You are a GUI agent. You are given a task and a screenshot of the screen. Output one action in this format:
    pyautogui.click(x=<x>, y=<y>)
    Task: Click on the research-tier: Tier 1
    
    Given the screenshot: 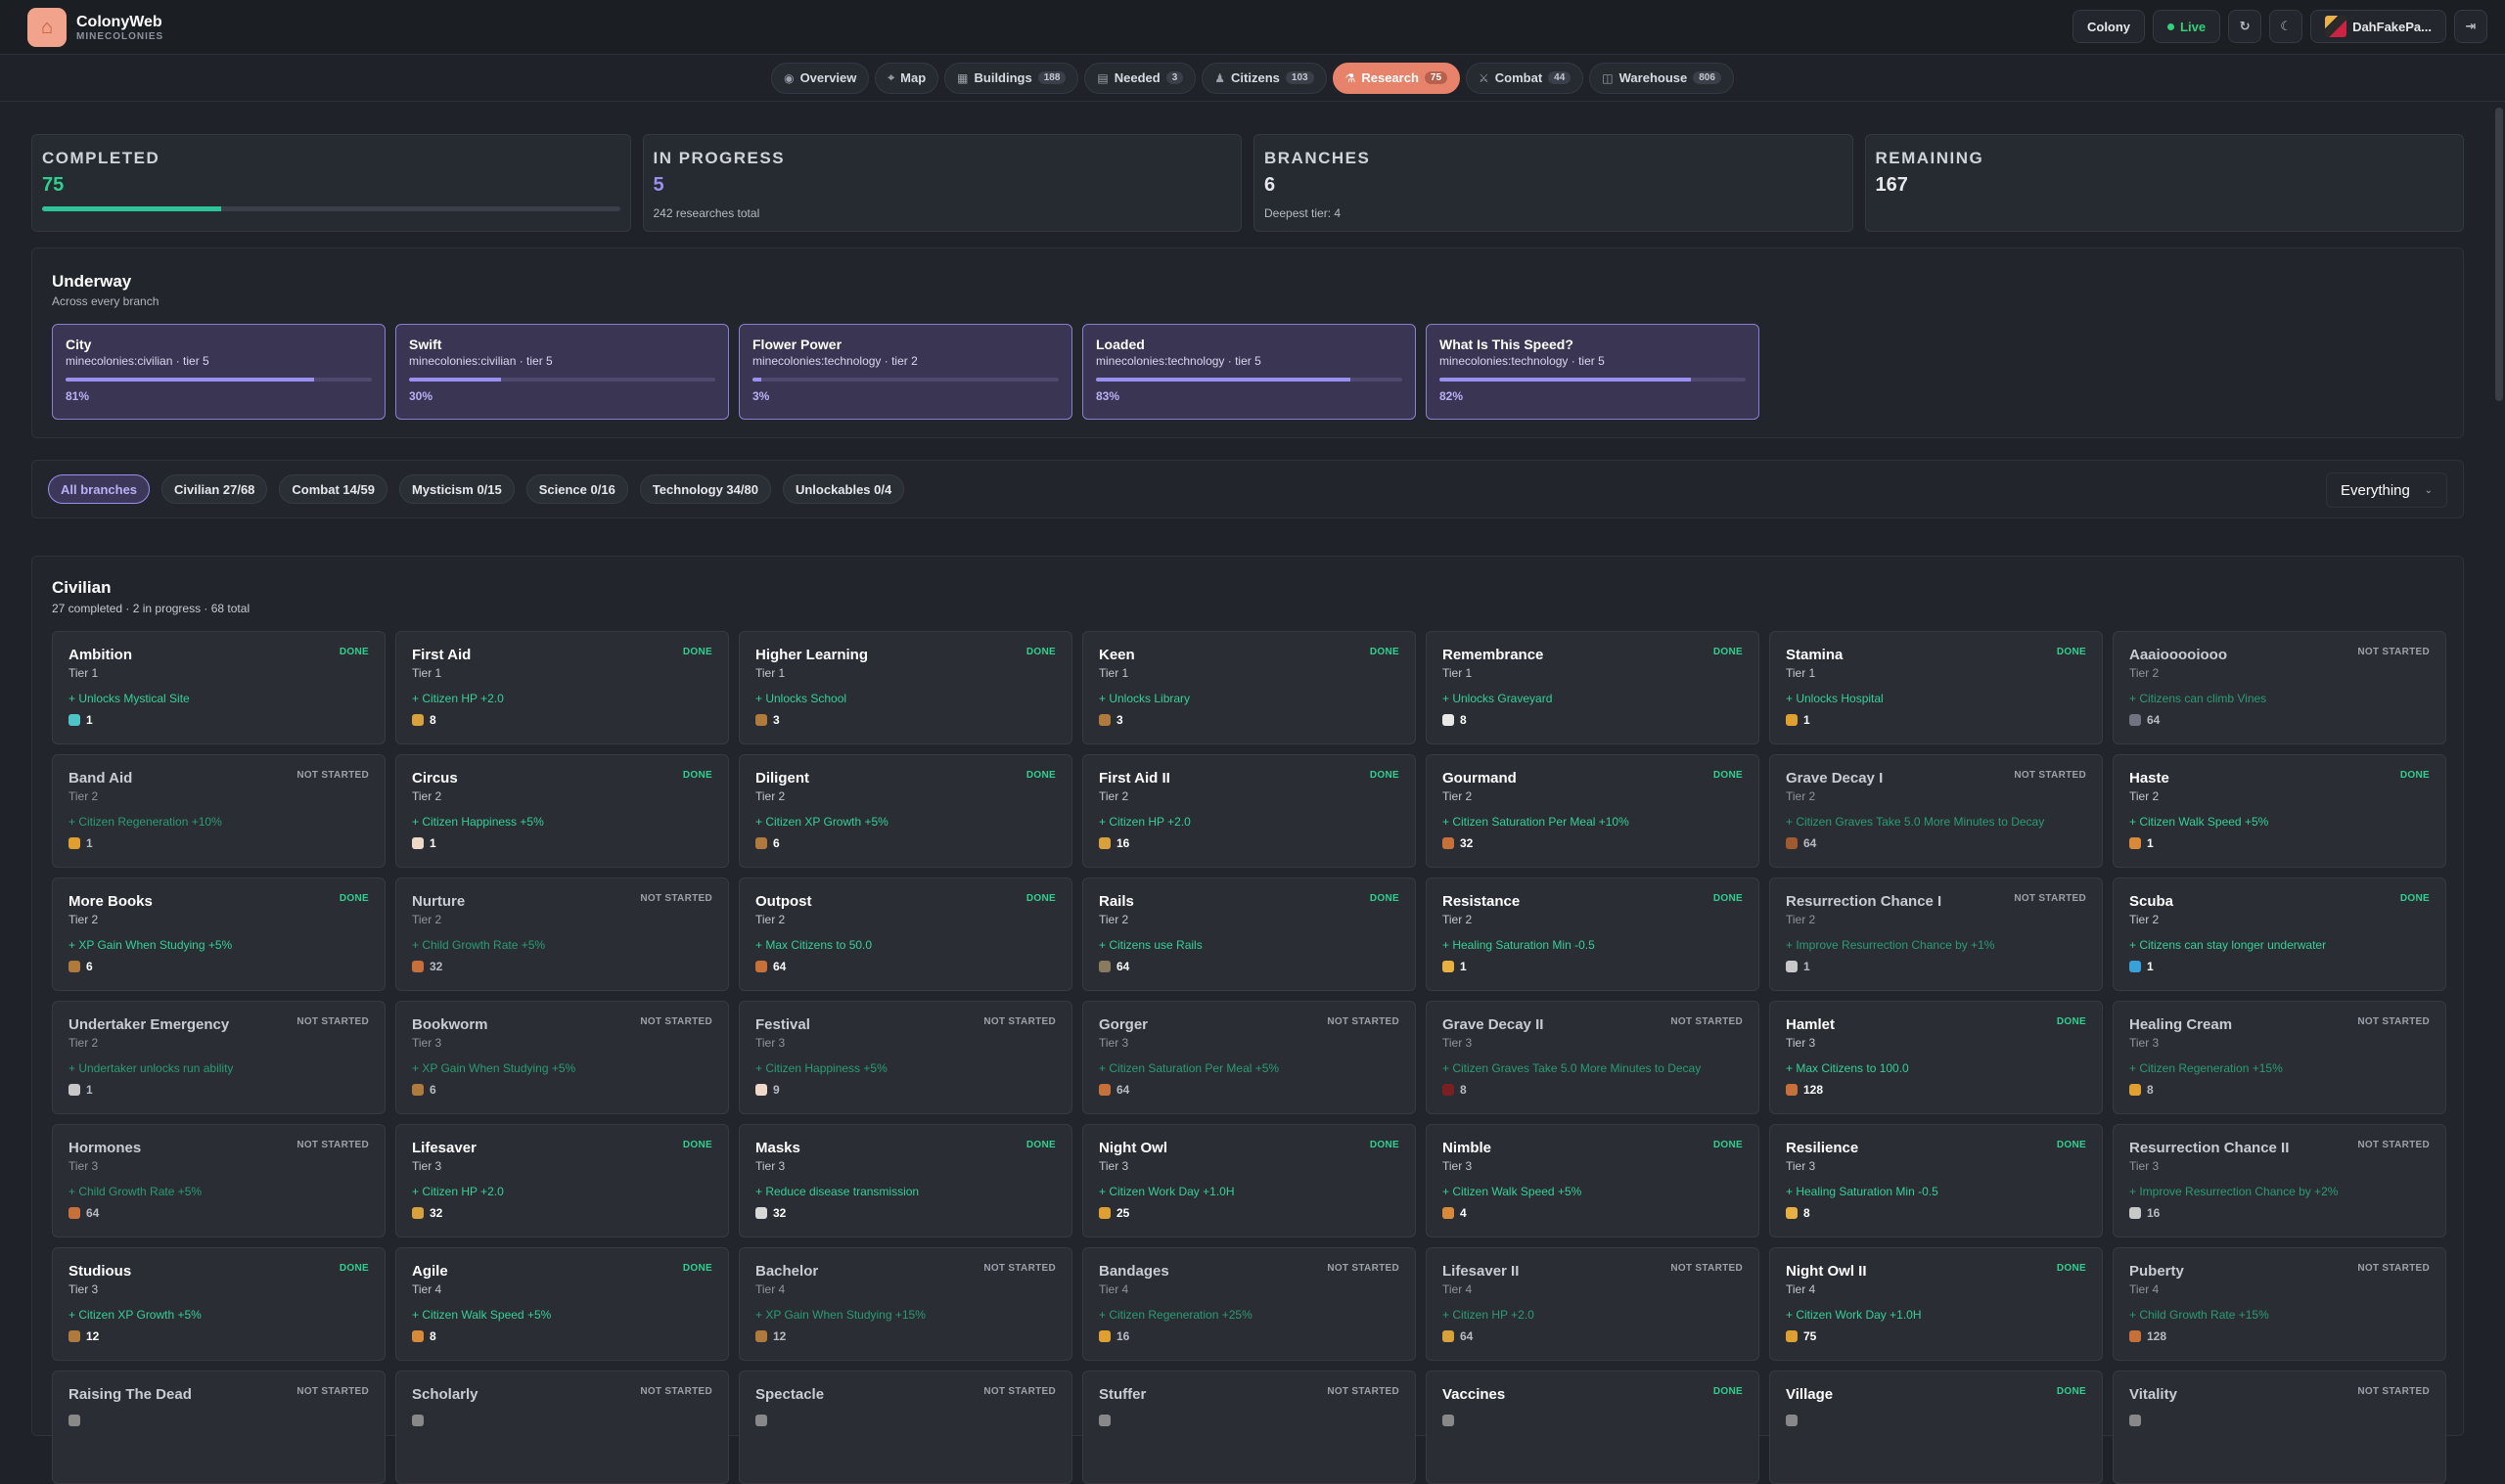 What is the action you would take?
    pyautogui.click(x=1114, y=673)
    